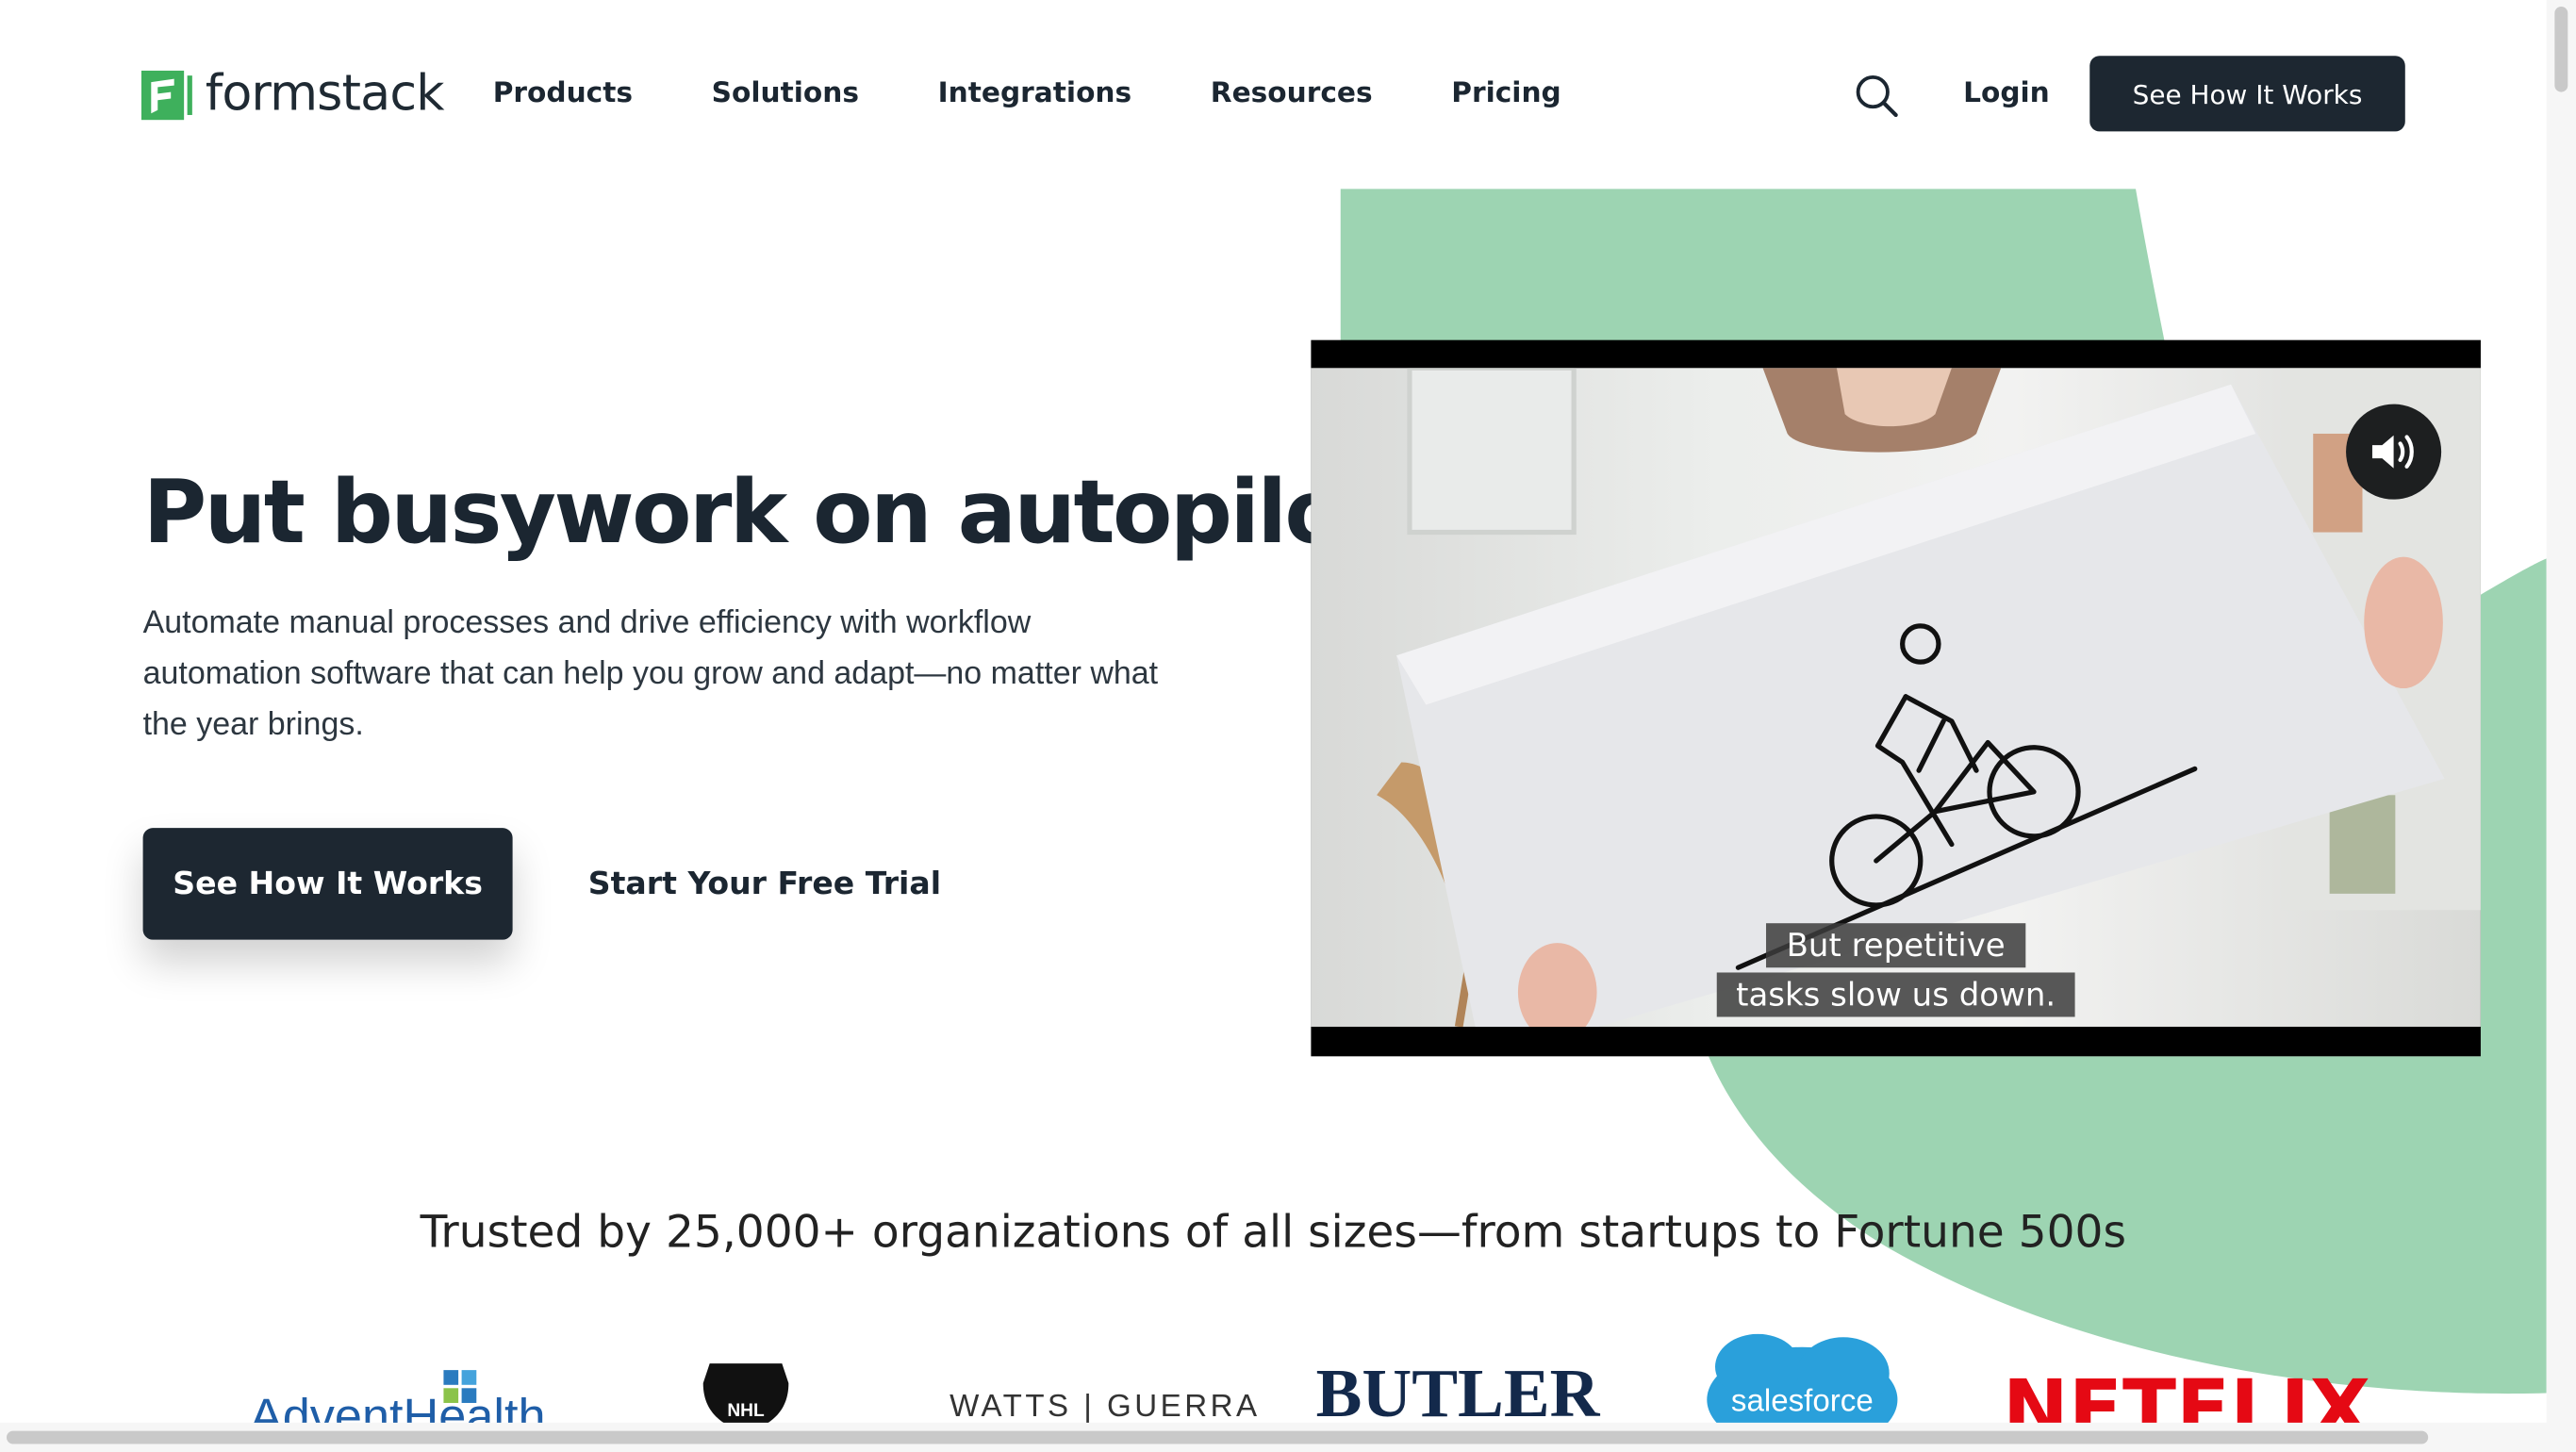 The width and height of the screenshot is (2576, 1452). I want to click on nav-solutions: Solutions, so click(785, 93).